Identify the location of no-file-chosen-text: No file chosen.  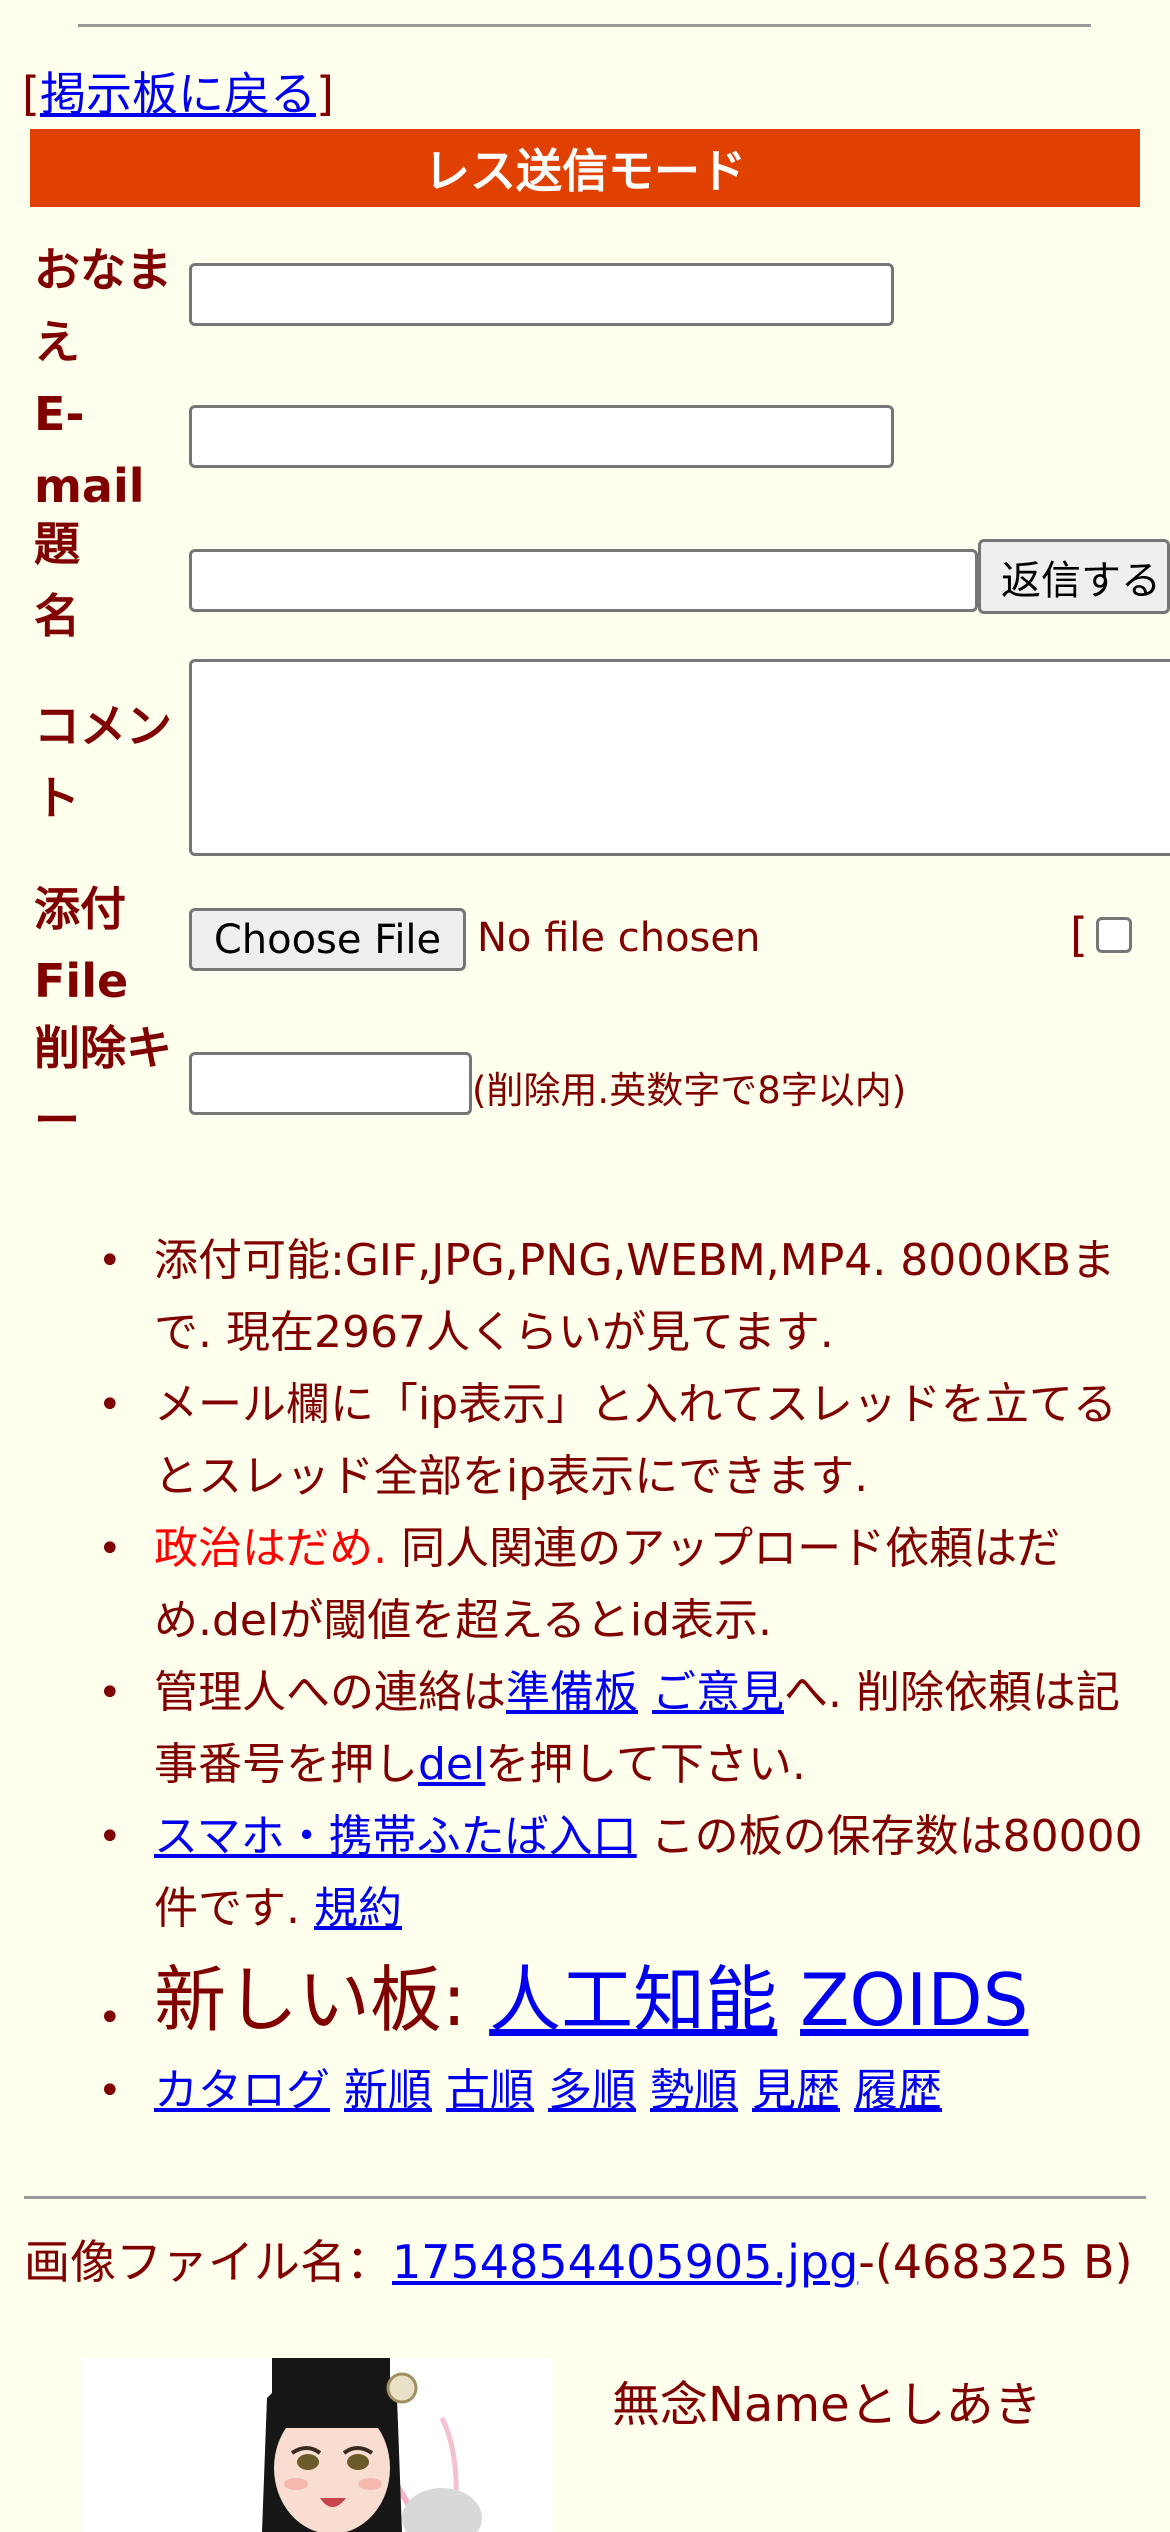
(619, 938).